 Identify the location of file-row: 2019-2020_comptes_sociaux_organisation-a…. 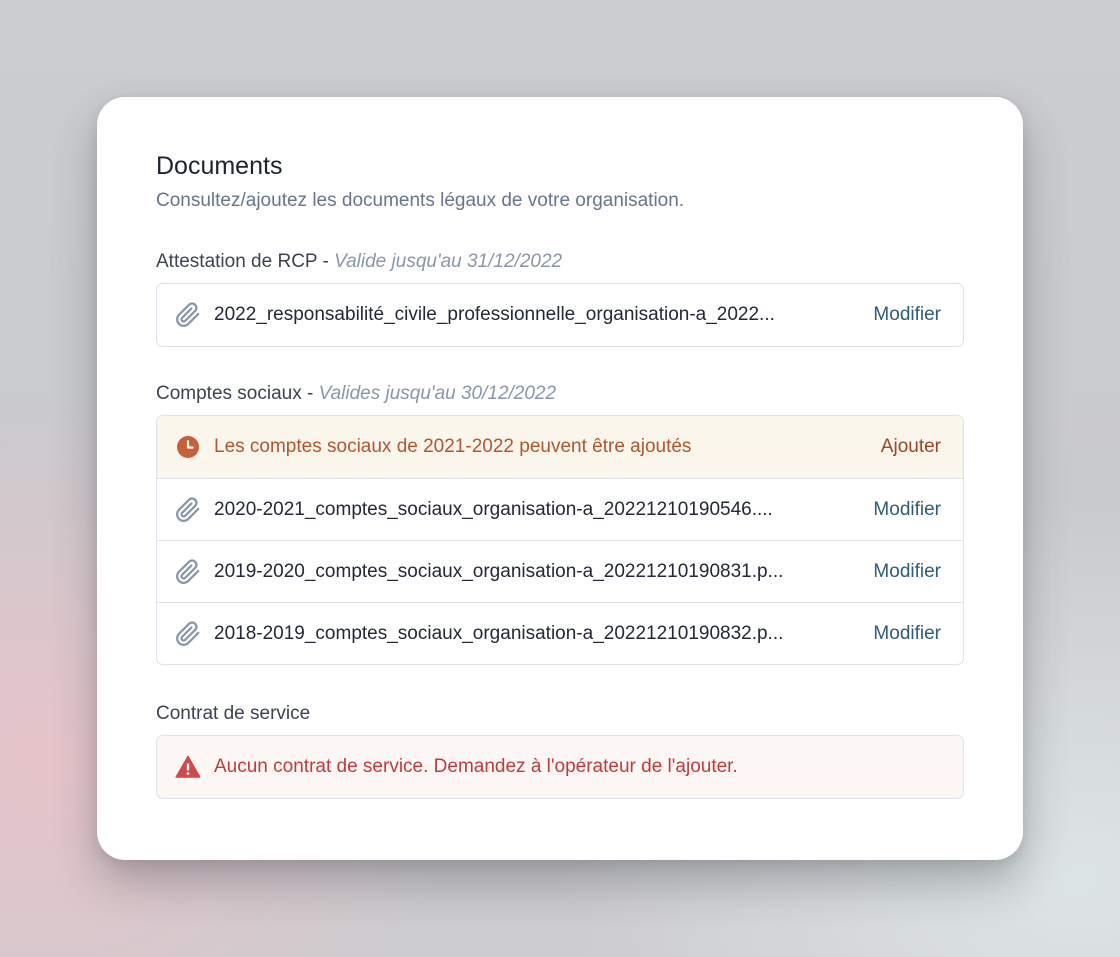
(560, 571).